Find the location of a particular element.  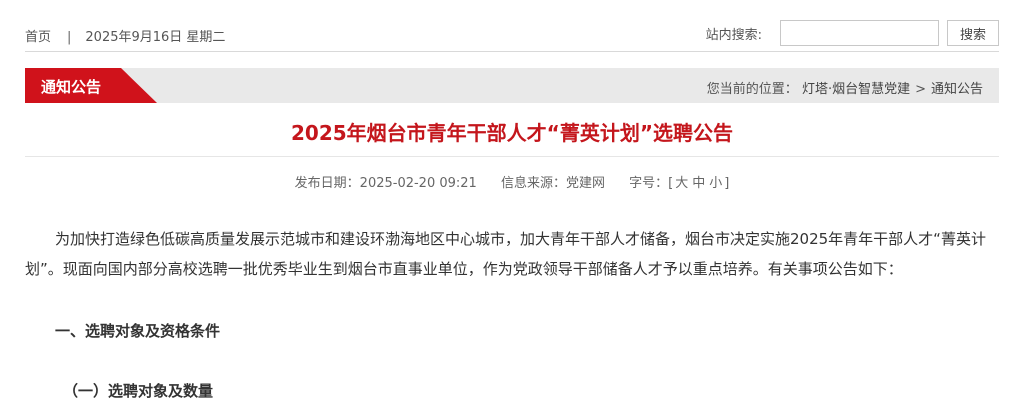

top-left-info: 首页 | 2025年9月16日 星期二 is located at coordinates (125, 35).